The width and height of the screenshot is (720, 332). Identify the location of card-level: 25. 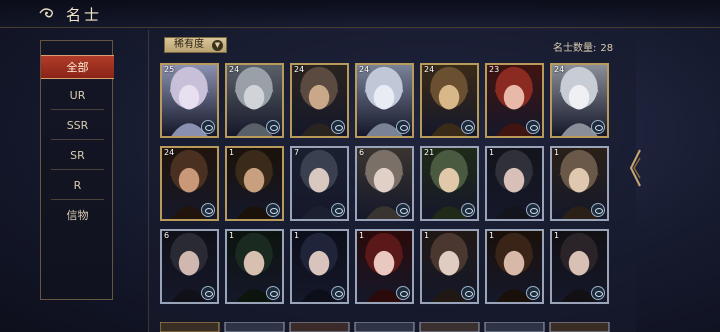
(169, 69).